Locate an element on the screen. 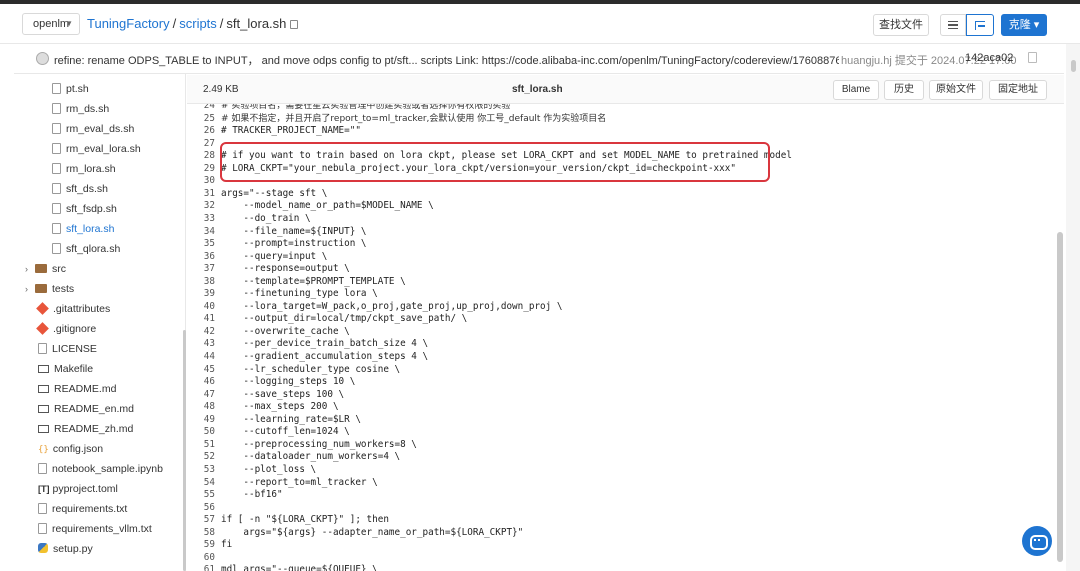 This screenshot has width=1080, height=571. commit-hash: 142aca02 is located at coordinates (989, 58).